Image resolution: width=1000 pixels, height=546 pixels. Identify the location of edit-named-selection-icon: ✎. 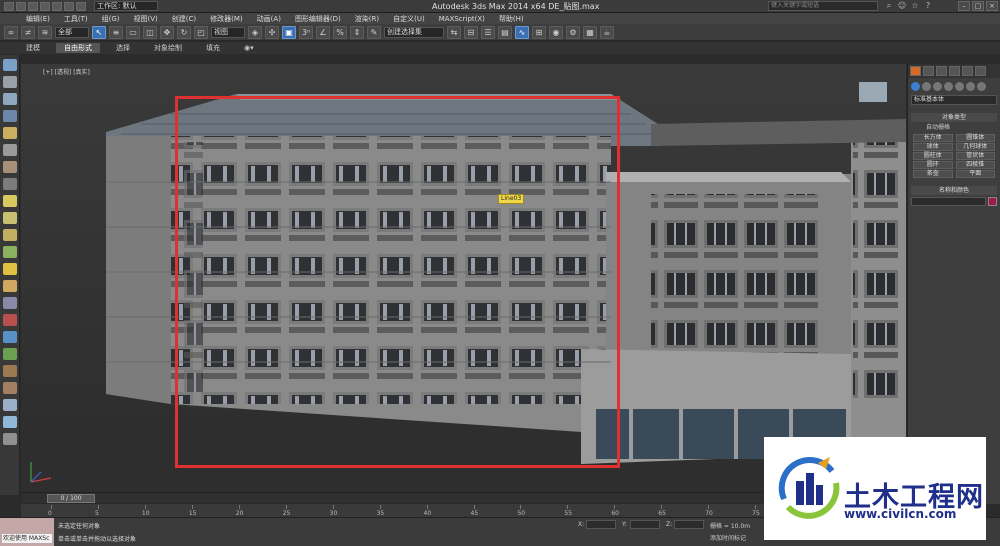
(374, 32).